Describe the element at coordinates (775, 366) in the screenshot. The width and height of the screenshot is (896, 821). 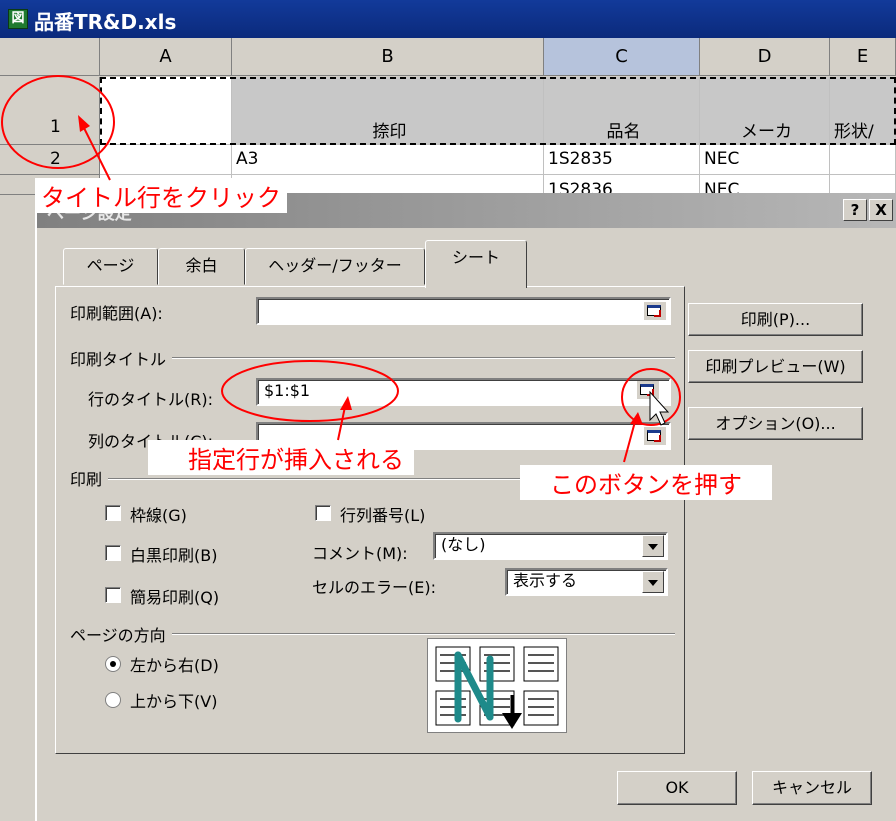
I see `print-preview-button: 印刷プレビュー(W)` at that location.